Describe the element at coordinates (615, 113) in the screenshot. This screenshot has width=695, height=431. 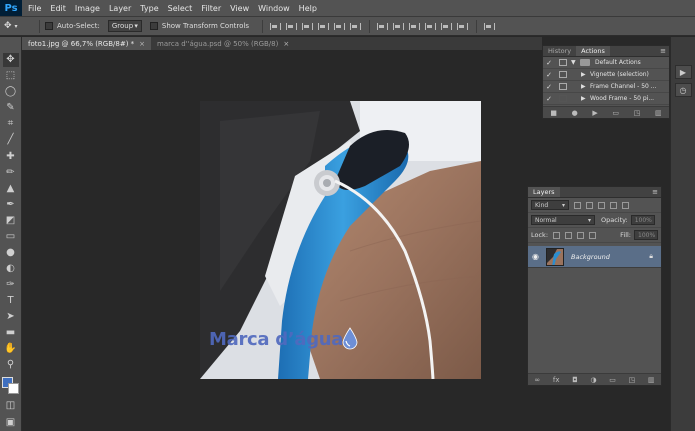
I see `new-set-icon: ▭` at that location.